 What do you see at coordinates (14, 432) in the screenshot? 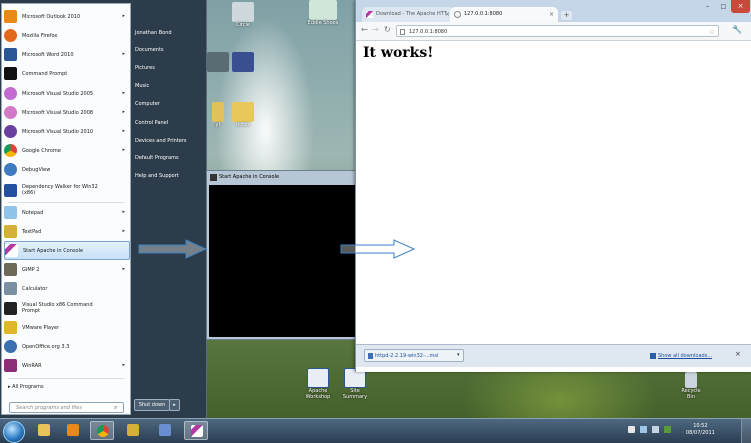
I see `start-button` at bounding box center [14, 432].